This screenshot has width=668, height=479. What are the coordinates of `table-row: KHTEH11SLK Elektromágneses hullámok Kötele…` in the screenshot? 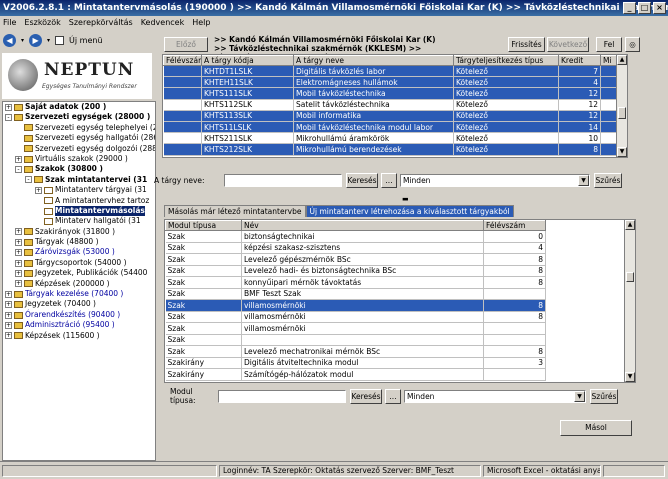 It's located at (391, 82).